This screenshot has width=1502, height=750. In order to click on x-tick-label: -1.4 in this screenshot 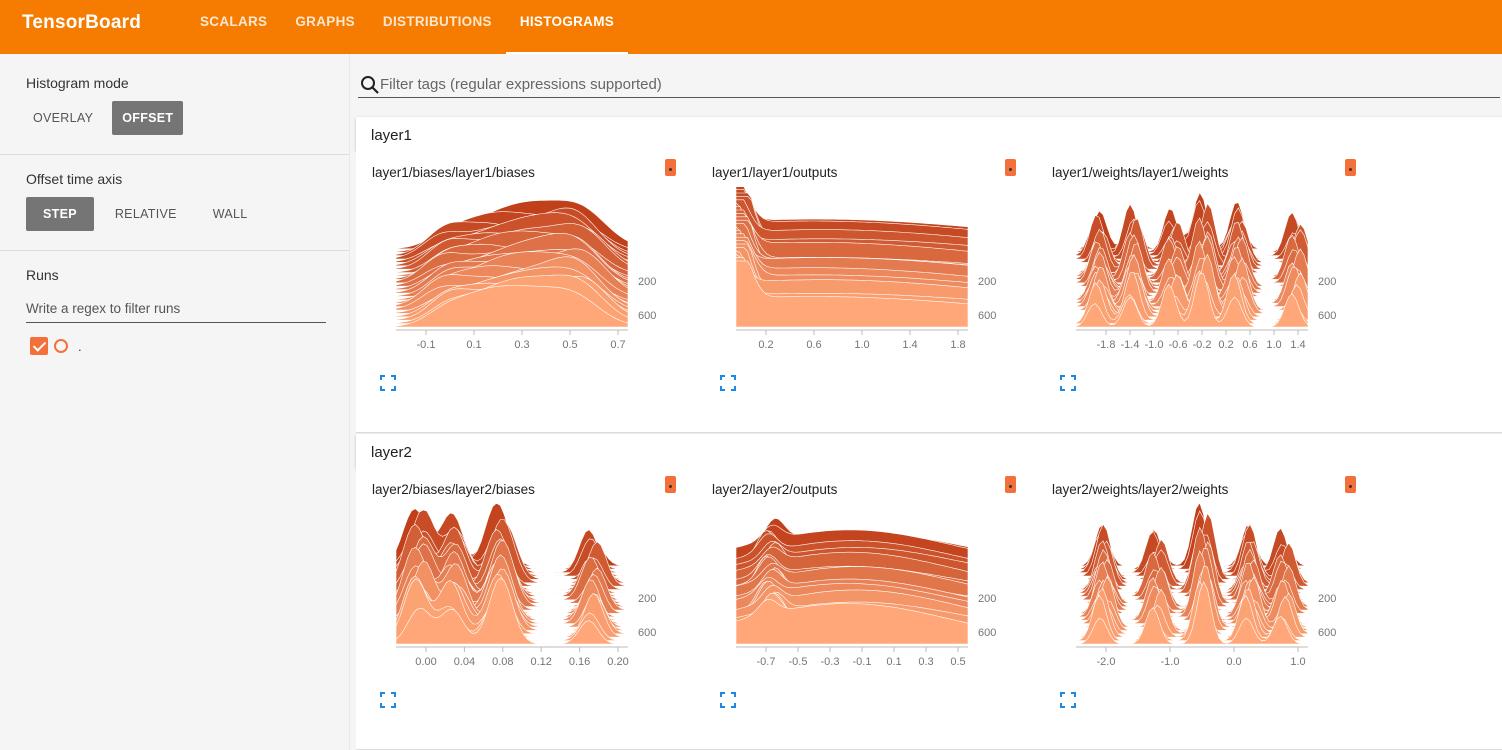, I will do `click(1130, 345)`.